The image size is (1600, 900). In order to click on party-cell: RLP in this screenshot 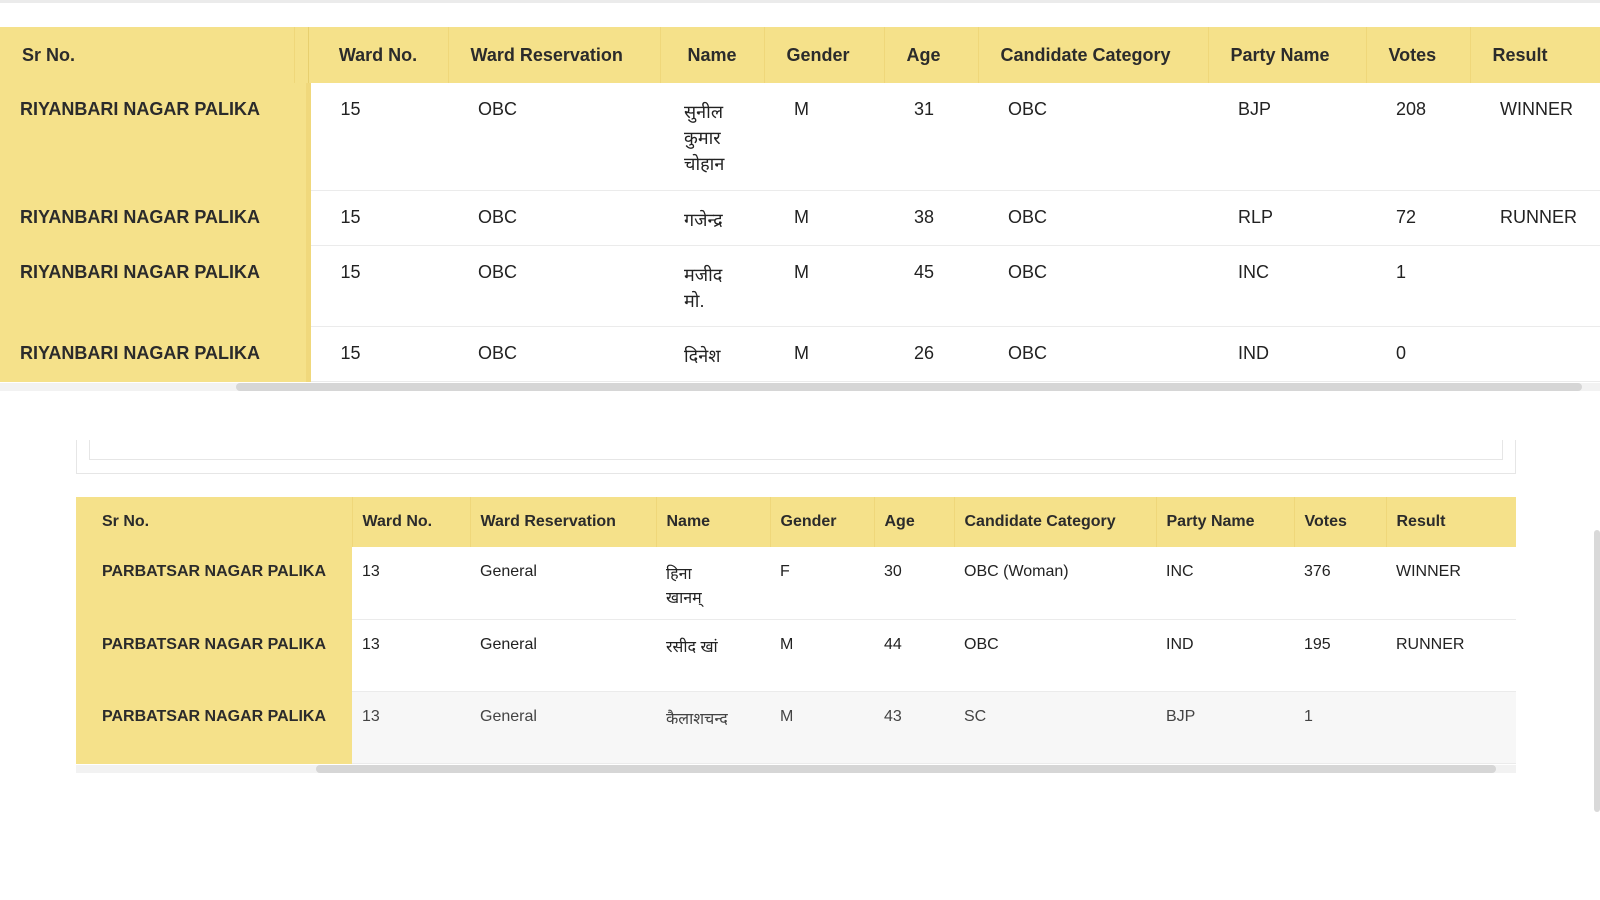, I will do `click(1287, 218)`.